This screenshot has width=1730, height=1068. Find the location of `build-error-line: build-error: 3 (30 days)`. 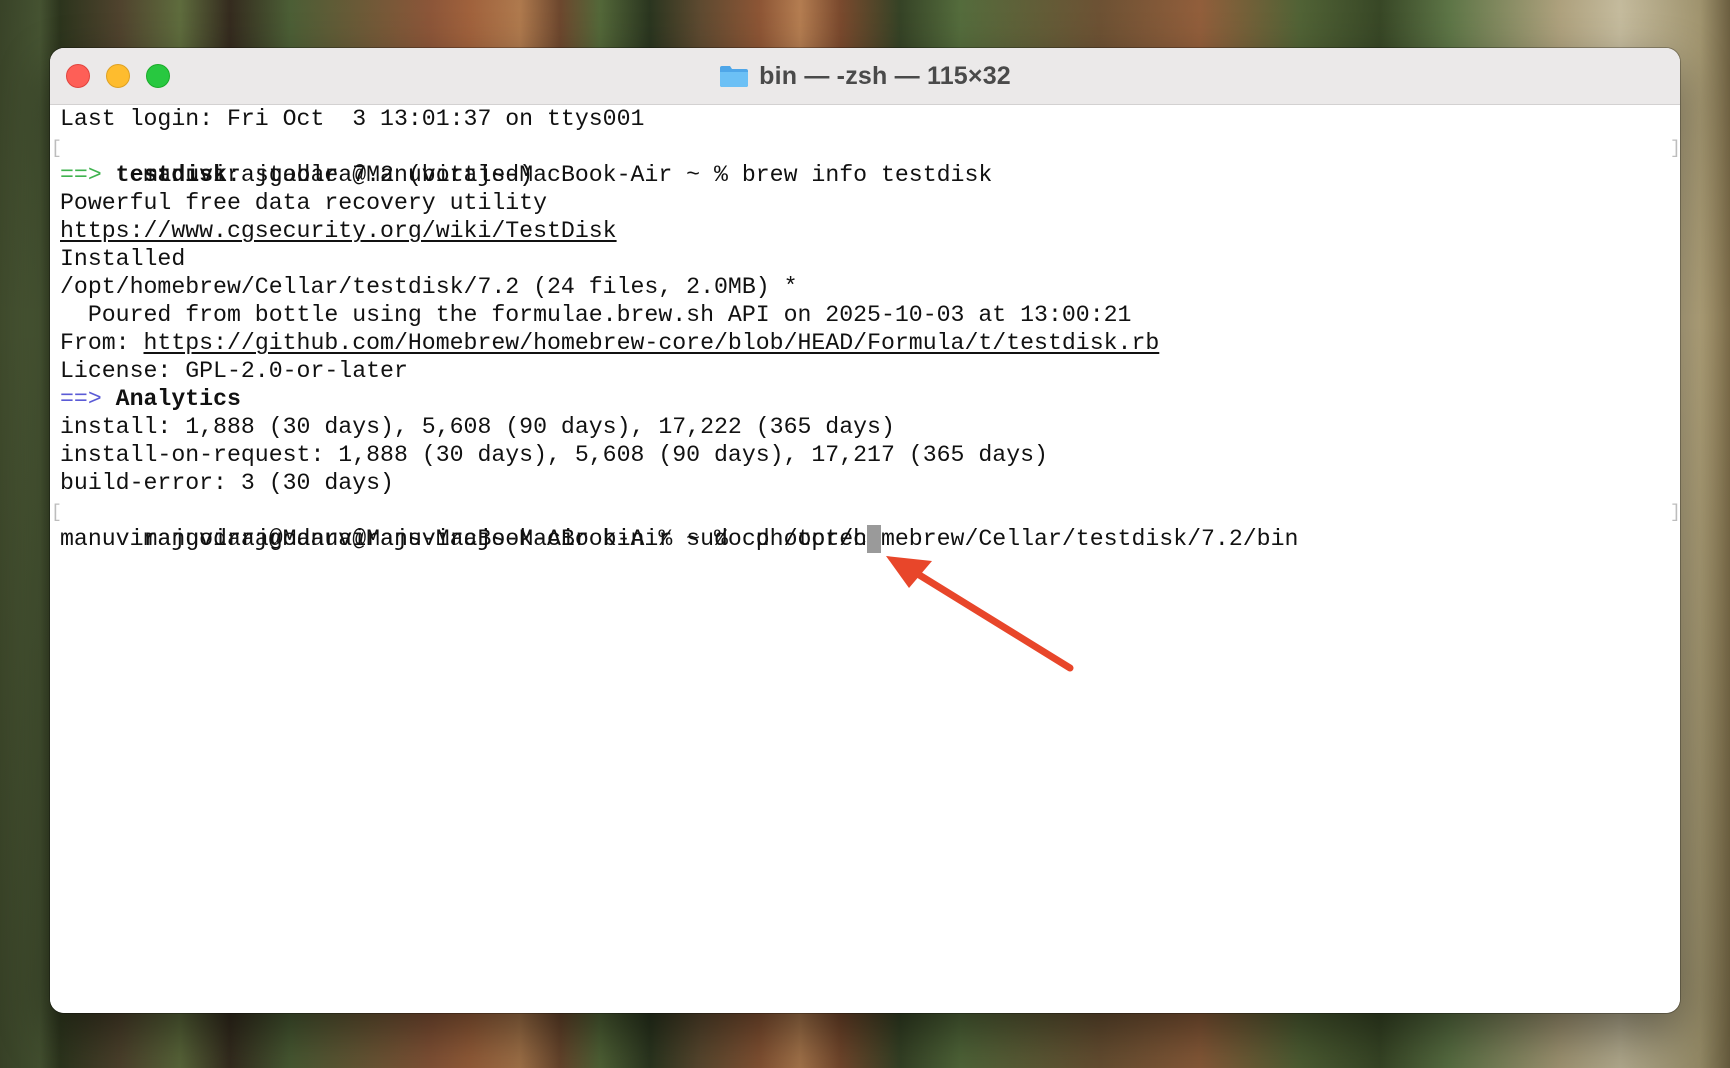

build-error-line: build-error: 3 (30 days) is located at coordinates (227, 483).